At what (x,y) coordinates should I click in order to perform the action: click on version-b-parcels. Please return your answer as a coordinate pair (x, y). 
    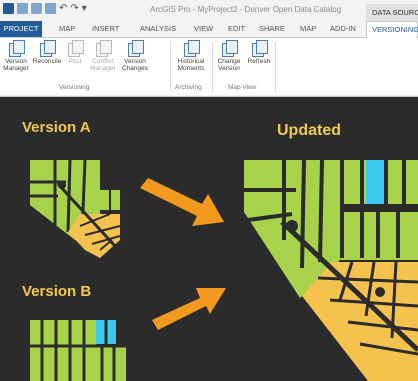
    Looking at the image, I should click on (78, 350).